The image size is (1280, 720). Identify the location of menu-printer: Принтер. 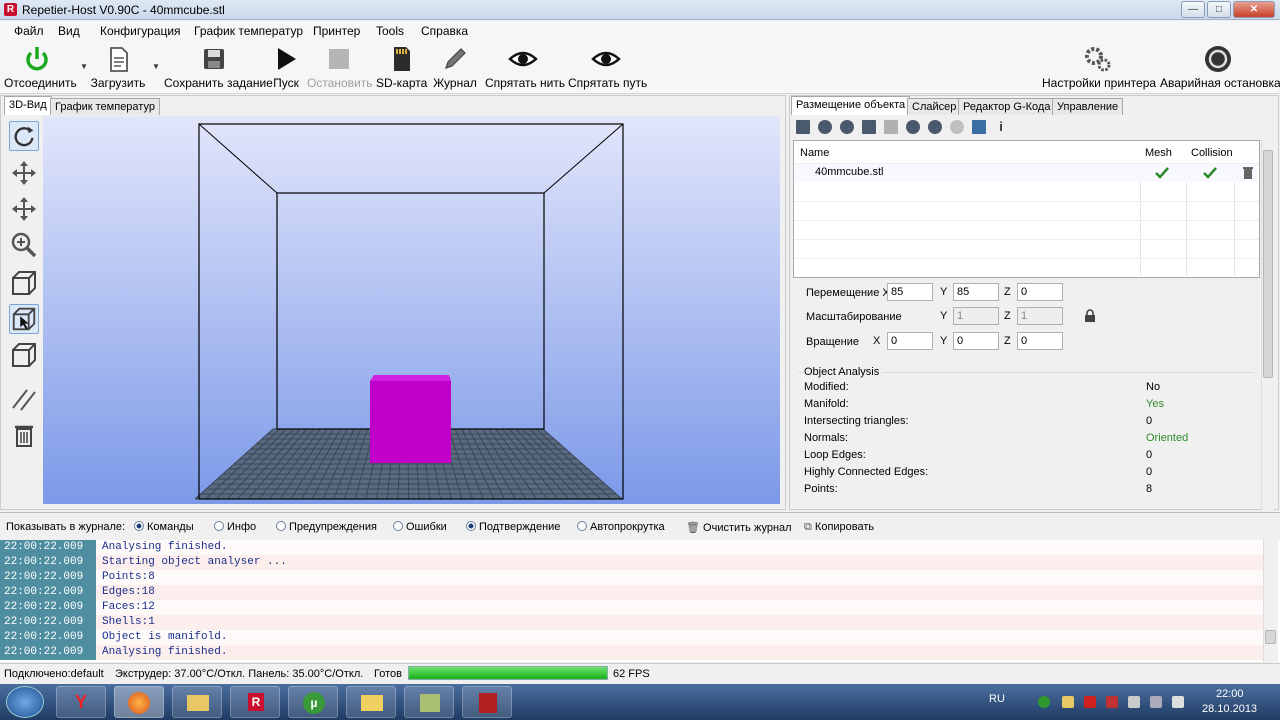
(336, 31).